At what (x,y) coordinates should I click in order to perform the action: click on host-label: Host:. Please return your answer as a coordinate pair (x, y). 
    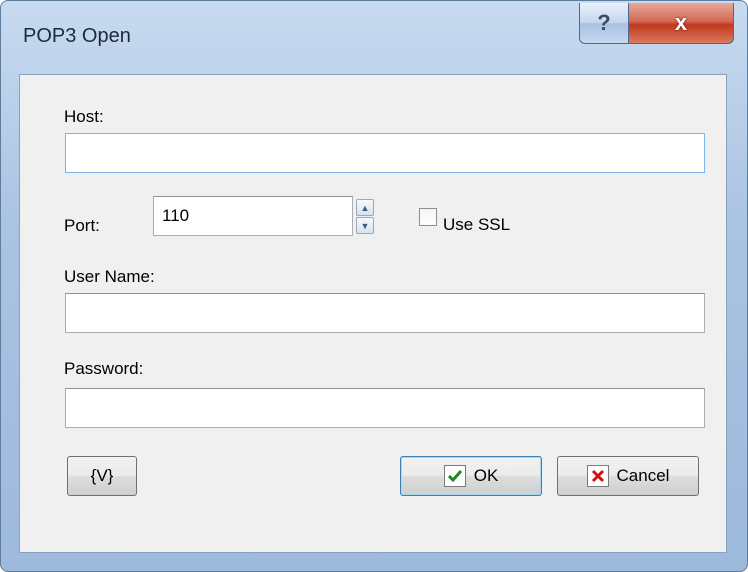
    Looking at the image, I should click on (84, 116).